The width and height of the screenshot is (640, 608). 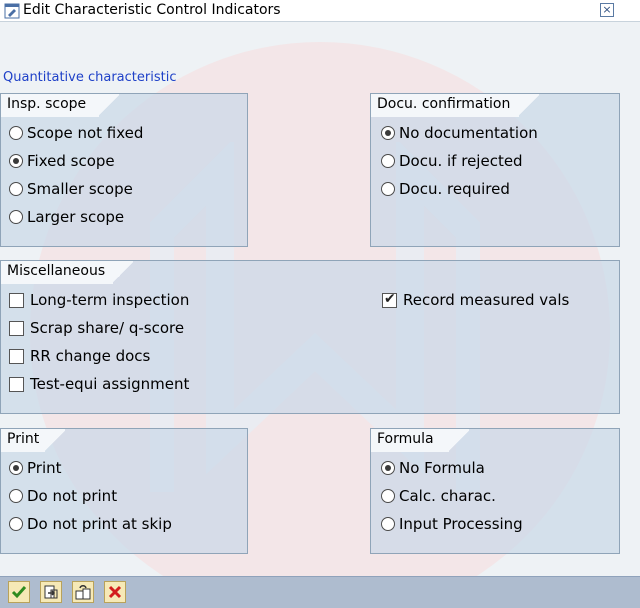 I want to click on radio-no-documentation: No documentation, so click(x=459, y=133).